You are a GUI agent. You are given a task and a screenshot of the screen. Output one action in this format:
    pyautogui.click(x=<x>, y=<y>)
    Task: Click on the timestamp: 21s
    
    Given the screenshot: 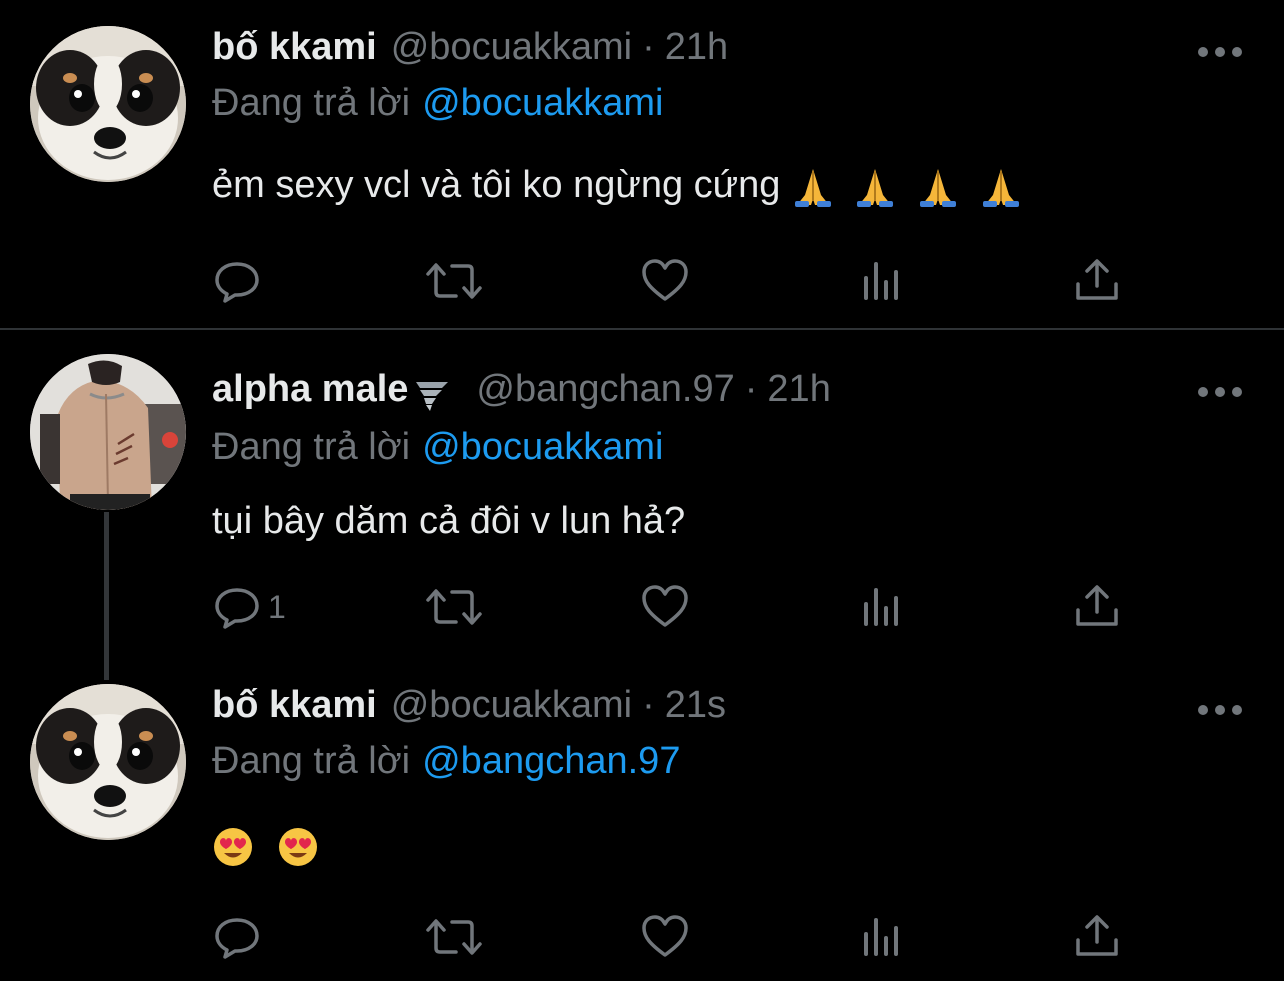 What is the action you would take?
    pyautogui.click(x=695, y=705)
    